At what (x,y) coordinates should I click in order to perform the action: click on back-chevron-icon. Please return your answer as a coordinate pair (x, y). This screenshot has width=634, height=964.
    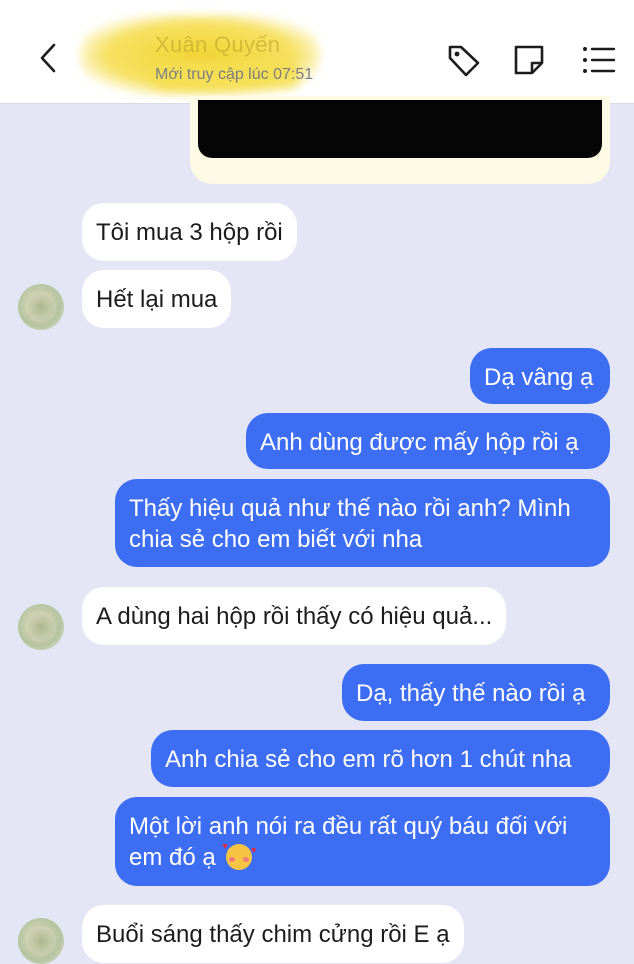
    Looking at the image, I should click on (48, 58).